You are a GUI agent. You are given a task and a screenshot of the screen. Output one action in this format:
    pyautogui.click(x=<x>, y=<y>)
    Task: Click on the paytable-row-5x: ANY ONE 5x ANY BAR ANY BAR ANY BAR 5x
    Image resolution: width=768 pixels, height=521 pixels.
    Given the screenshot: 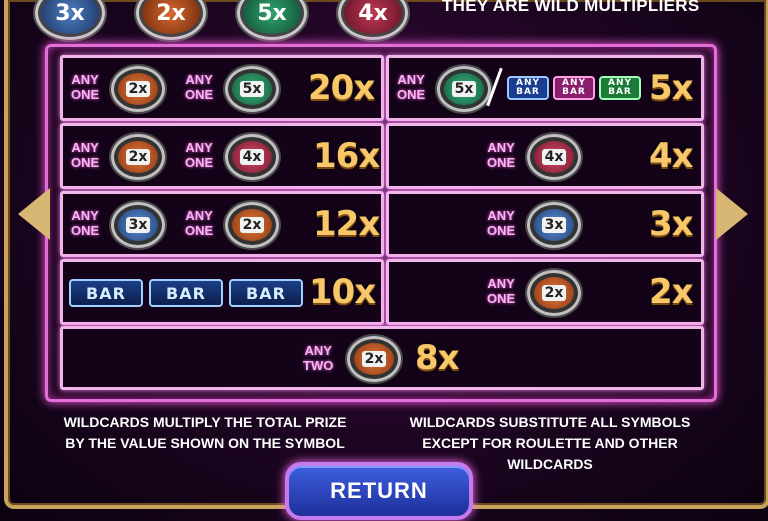 What is the action you would take?
    pyautogui.click(x=545, y=88)
    